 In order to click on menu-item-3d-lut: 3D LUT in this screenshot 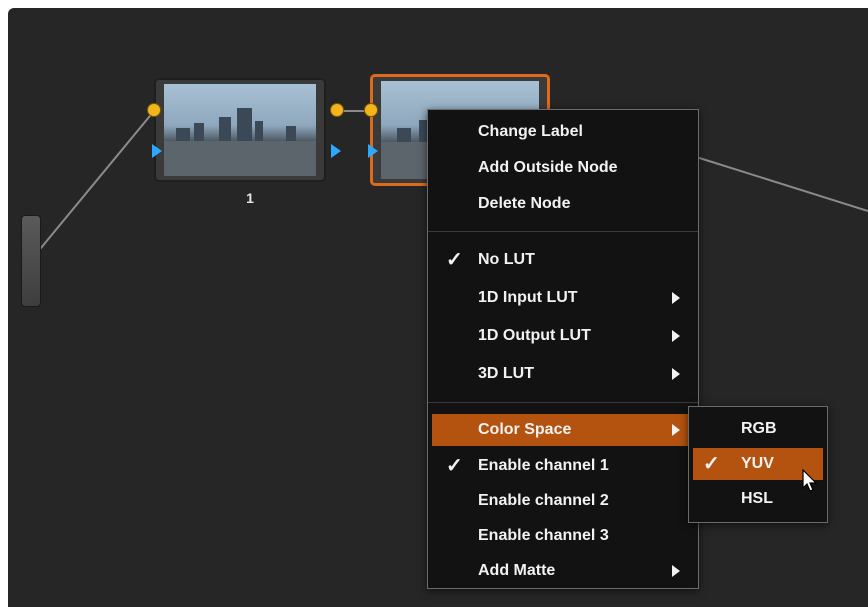, I will do `click(563, 374)`.